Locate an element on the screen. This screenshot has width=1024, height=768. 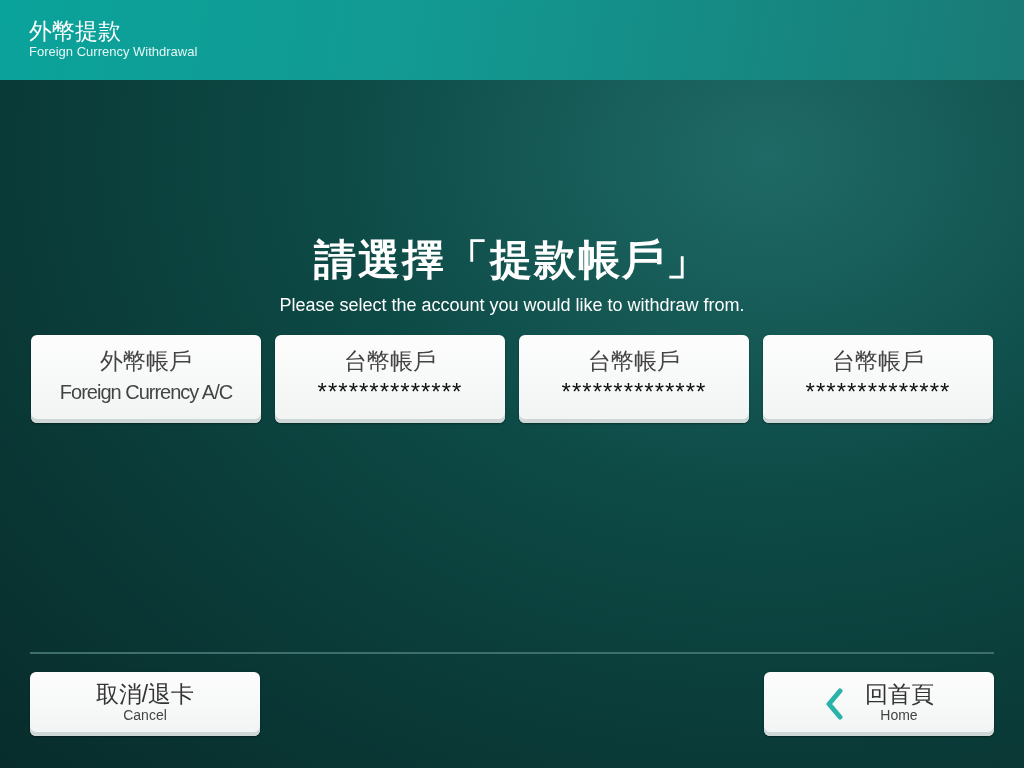
page-title: 外幣提款 is located at coordinates (75, 31).